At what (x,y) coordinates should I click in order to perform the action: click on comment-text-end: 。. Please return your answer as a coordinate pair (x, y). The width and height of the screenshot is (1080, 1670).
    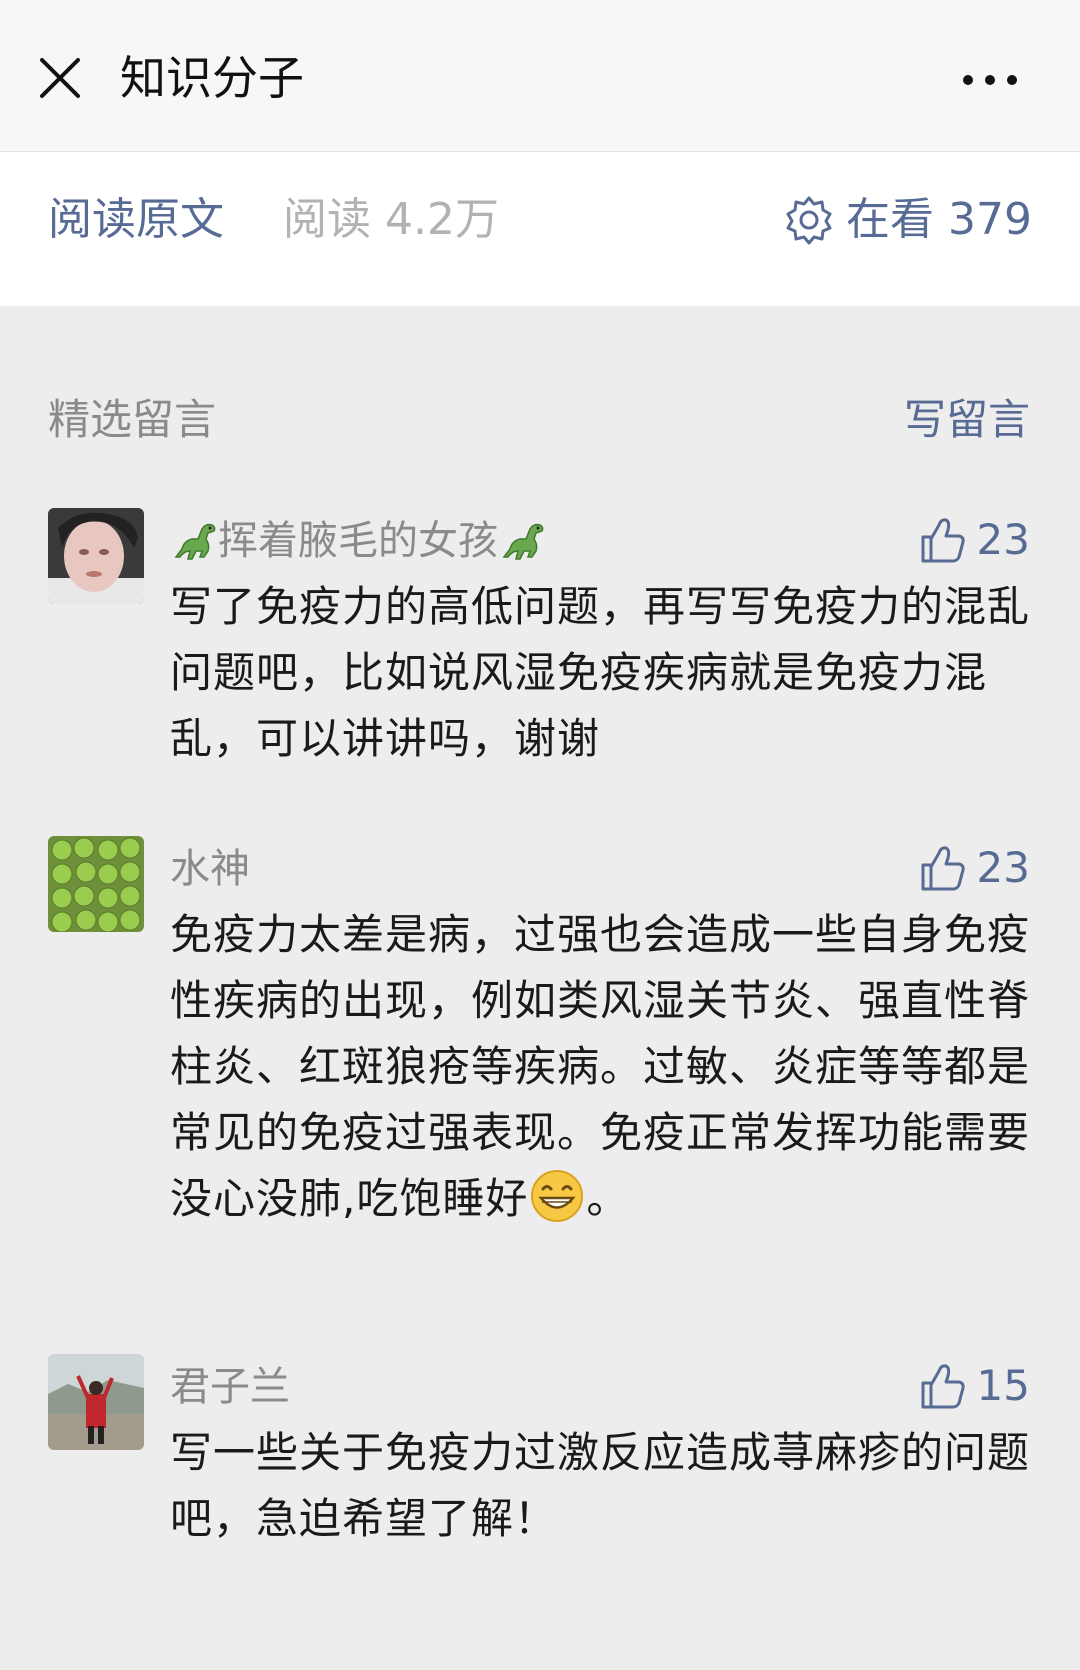
    Looking at the image, I should click on (608, 1198).